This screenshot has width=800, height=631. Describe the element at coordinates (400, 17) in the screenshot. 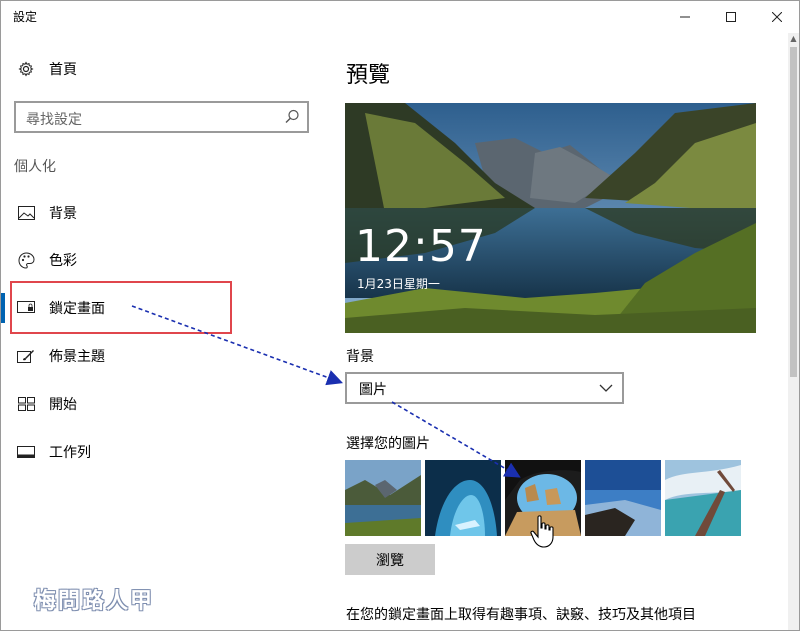

I see `title-bar: 設定` at that location.